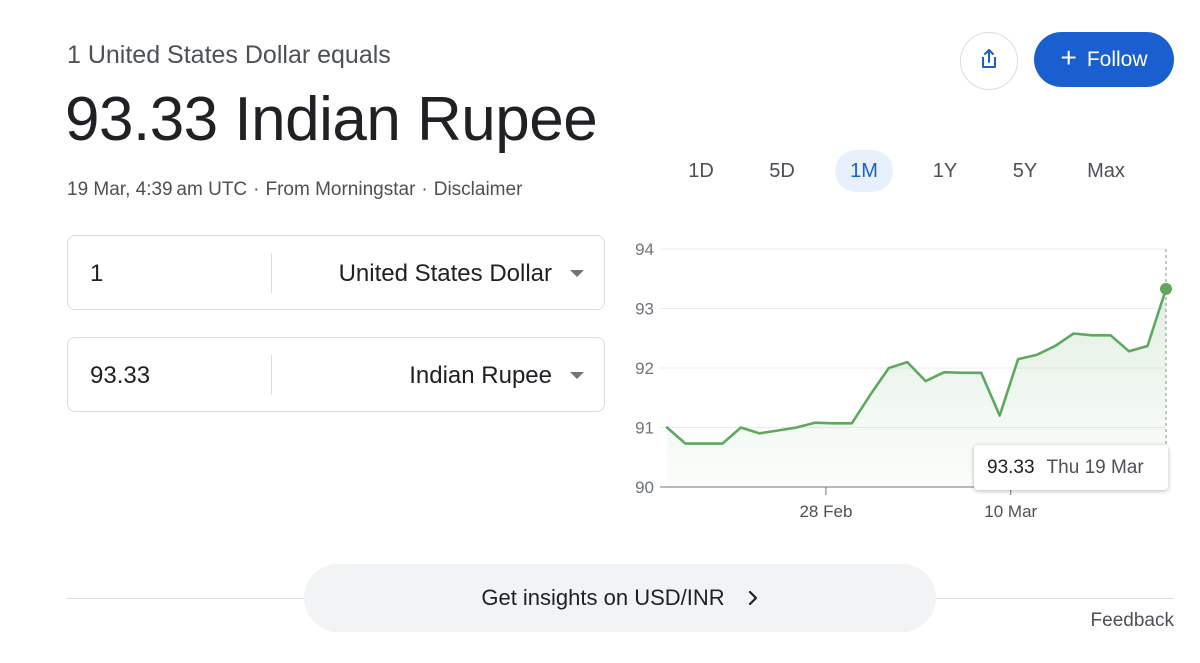 The image size is (1200, 663). What do you see at coordinates (644, 487) in the screenshot?
I see `y-tick-label: 90` at bounding box center [644, 487].